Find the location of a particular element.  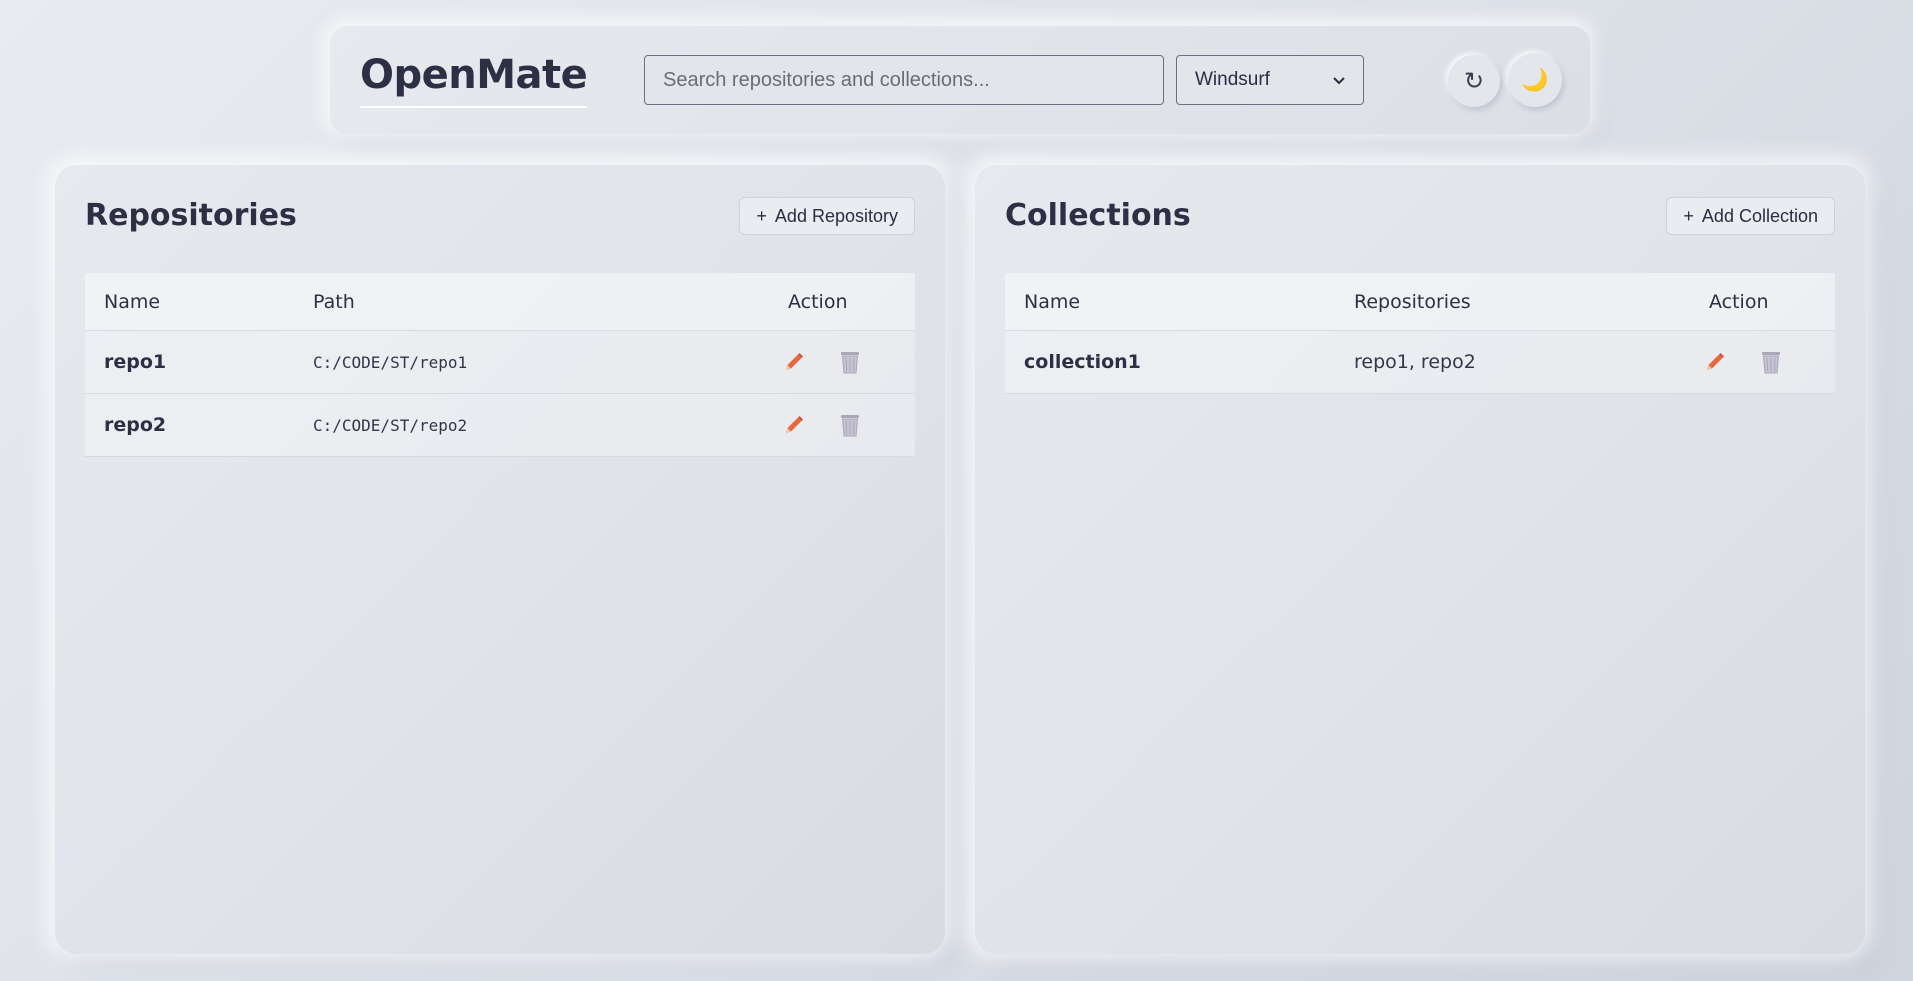

repository-name: repo1 is located at coordinates (135, 362).